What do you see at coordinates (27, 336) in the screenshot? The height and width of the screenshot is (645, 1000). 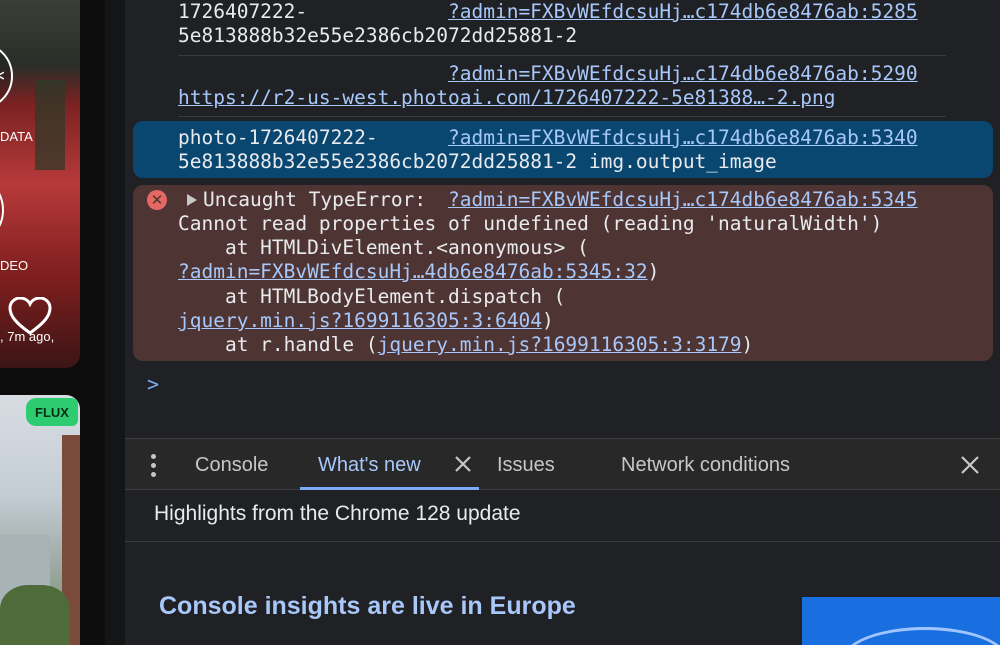 I see `time-ago-label: , 7m ago,` at bounding box center [27, 336].